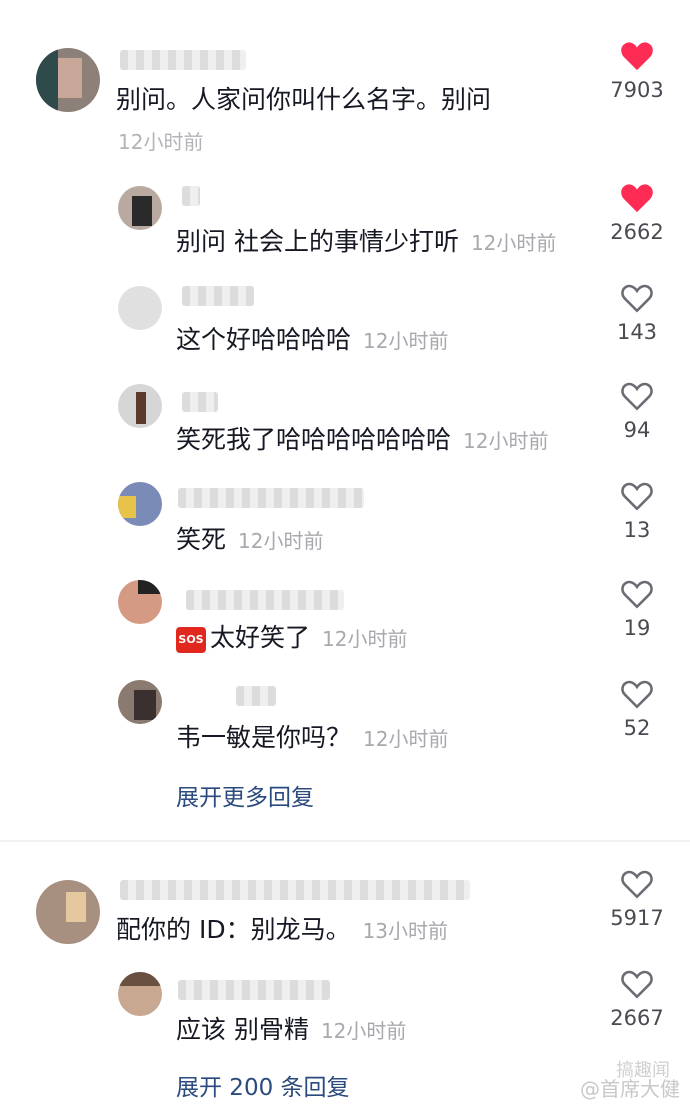 Image resolution: width=690 pixels, height=1108 pixels. I want to click on like-button: 19, so click(637, 609).